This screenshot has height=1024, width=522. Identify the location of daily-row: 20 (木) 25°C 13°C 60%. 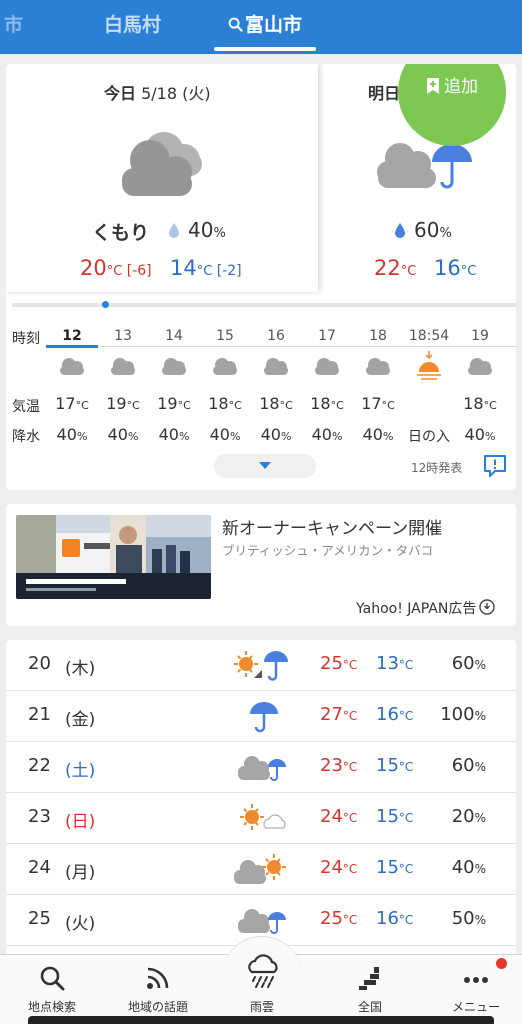
(261, 665).